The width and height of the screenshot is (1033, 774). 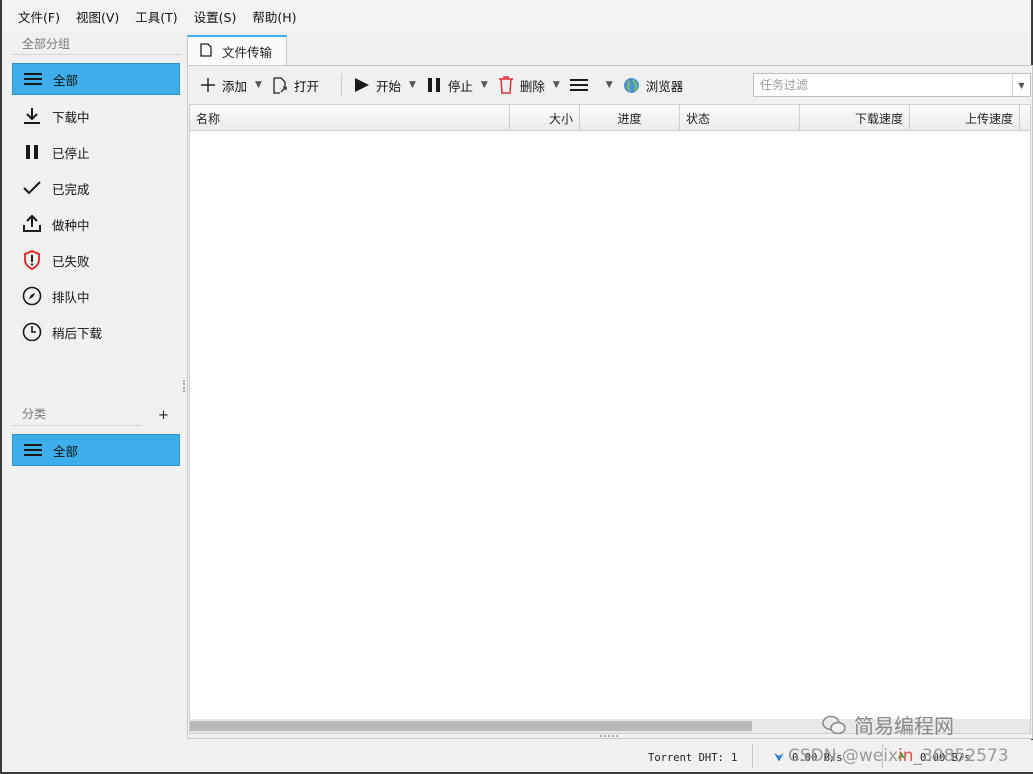 I want to click on status-separator, so click(x=752, y=756).